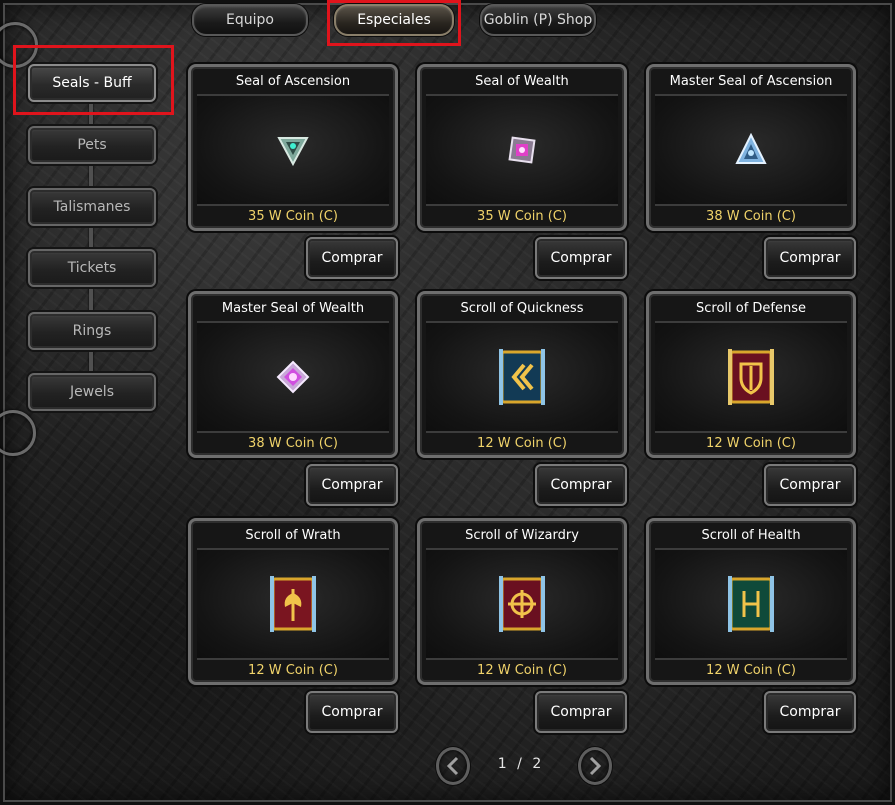 Image resolution: width=895 pixels, height=805 pixels. I want to click on item-name: Master Seal of Wealth, so click(293, 308).